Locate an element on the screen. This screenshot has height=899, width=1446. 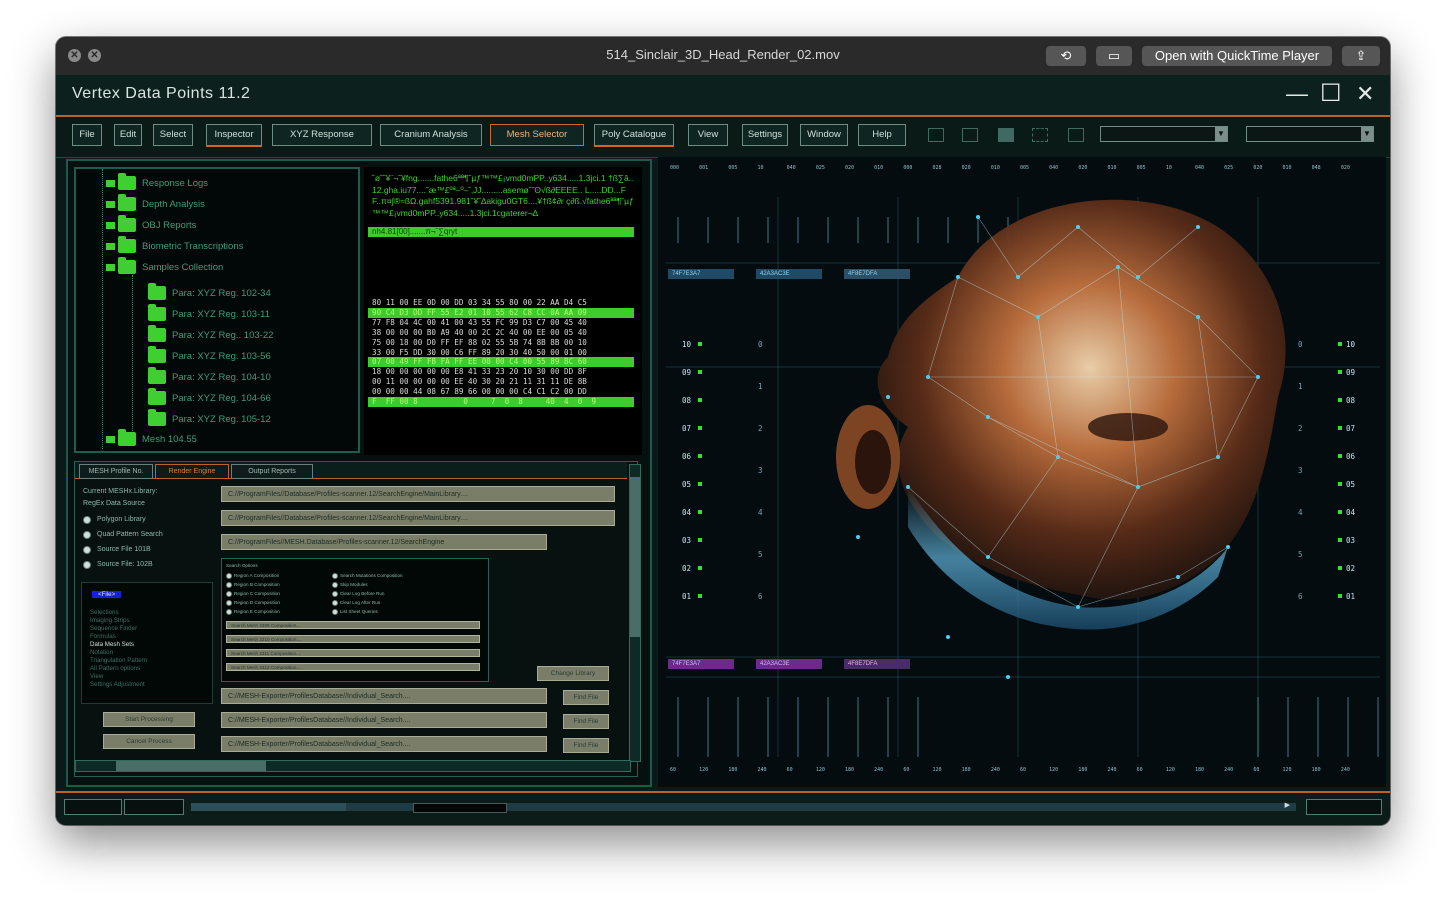
menu-view: View is located at coordinates (708, 135).